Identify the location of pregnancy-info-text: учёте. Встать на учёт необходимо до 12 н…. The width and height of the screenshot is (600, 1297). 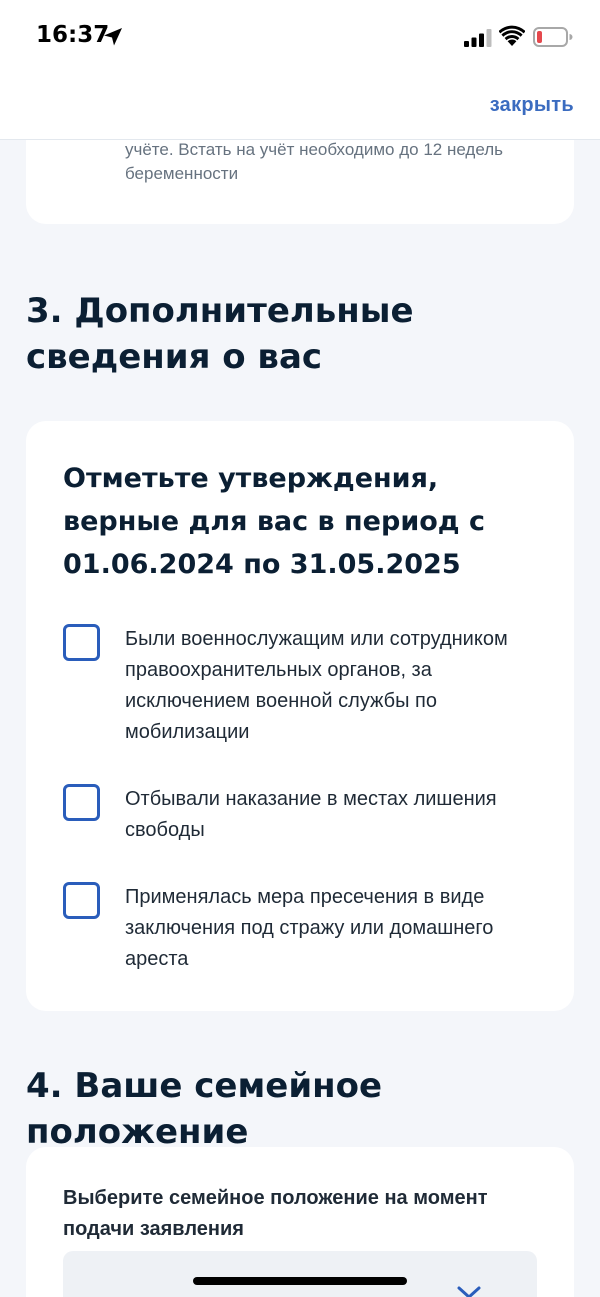
(314, 161).